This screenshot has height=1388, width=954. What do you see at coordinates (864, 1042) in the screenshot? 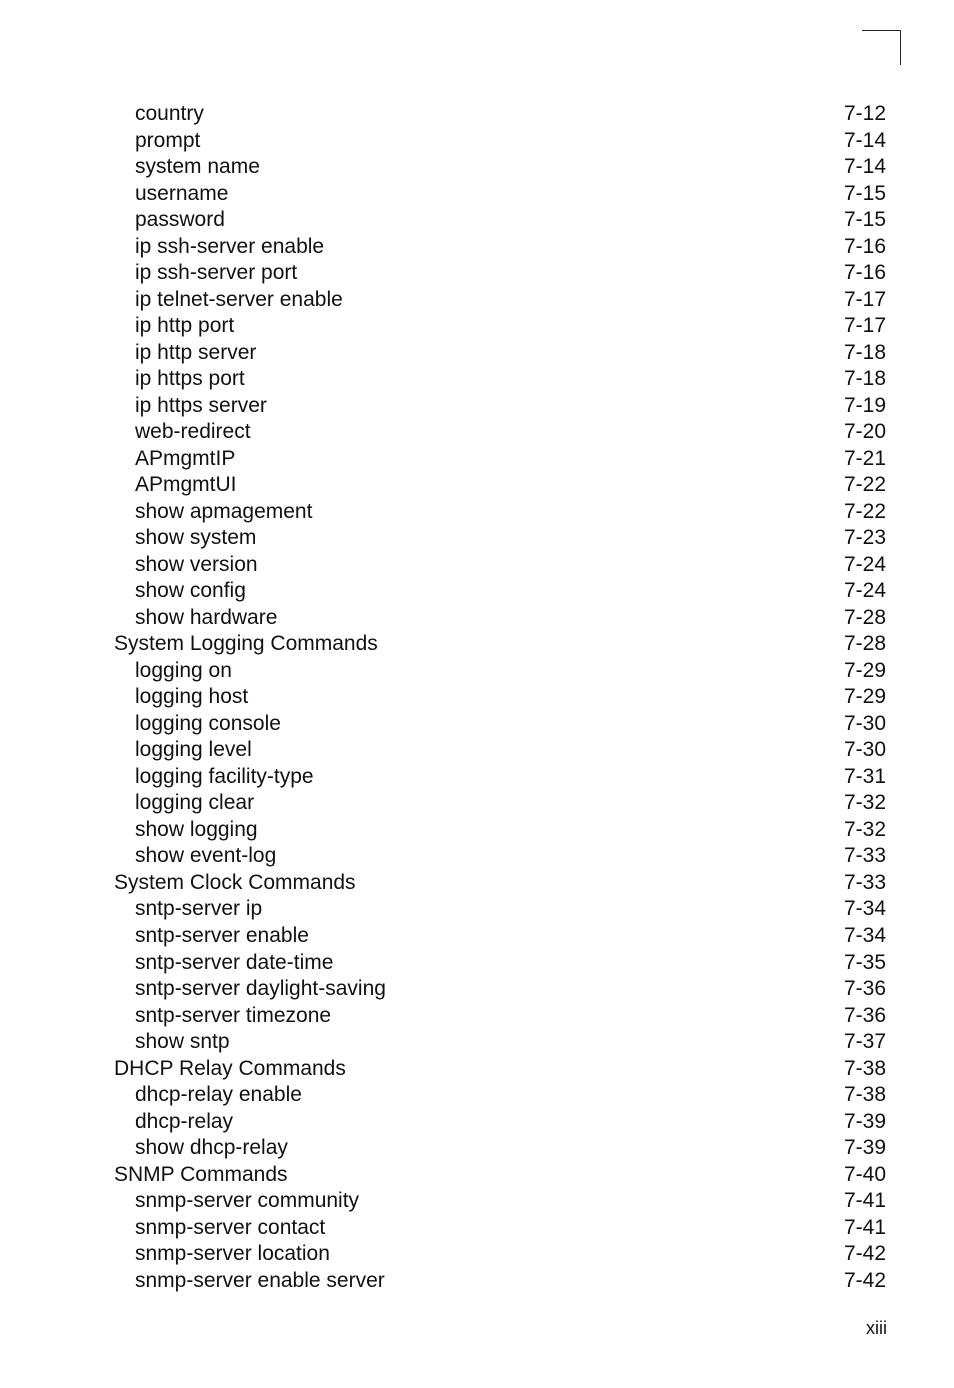
I see `toc-entry-page: 7-37` at bounding box center [864, 1042].